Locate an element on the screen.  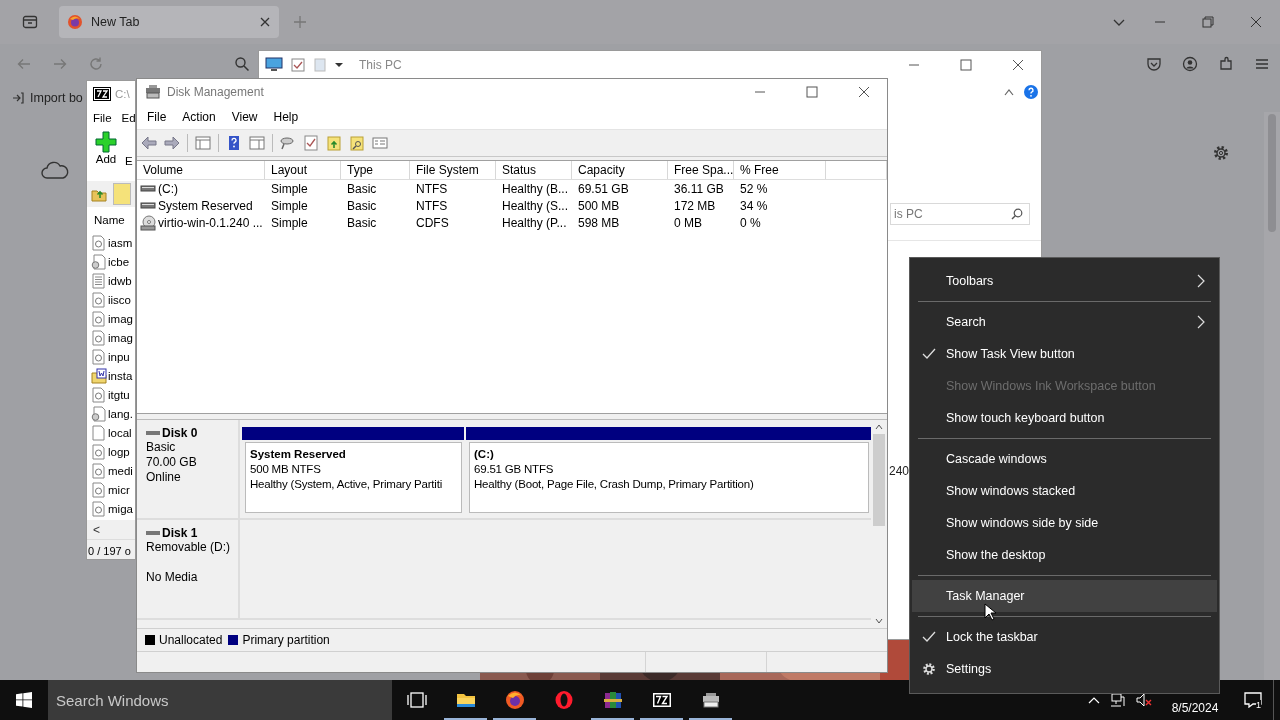
table-cell-text: 500 MB is located at coordinates (599, 205).